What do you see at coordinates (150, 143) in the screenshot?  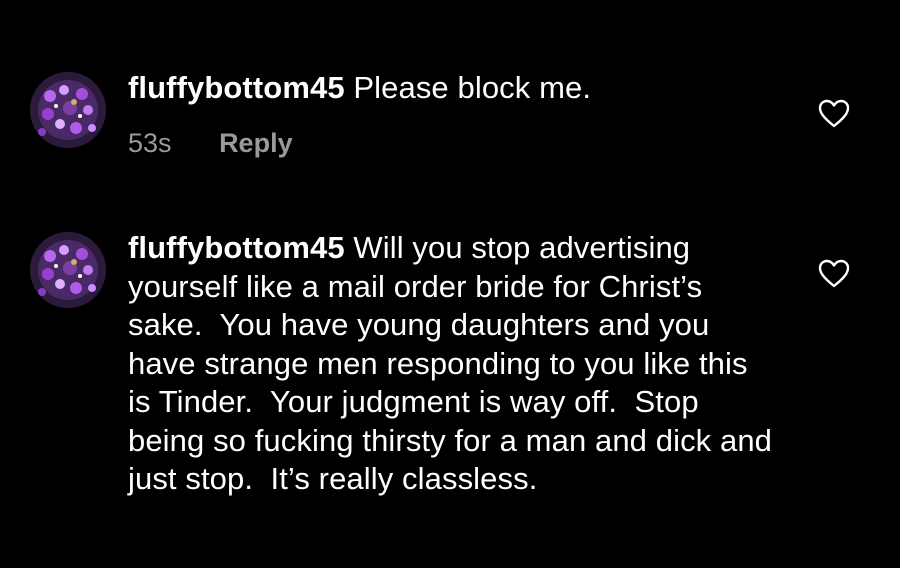 I see `comment-timestamp: 53s` at bounding box center [150, 143].